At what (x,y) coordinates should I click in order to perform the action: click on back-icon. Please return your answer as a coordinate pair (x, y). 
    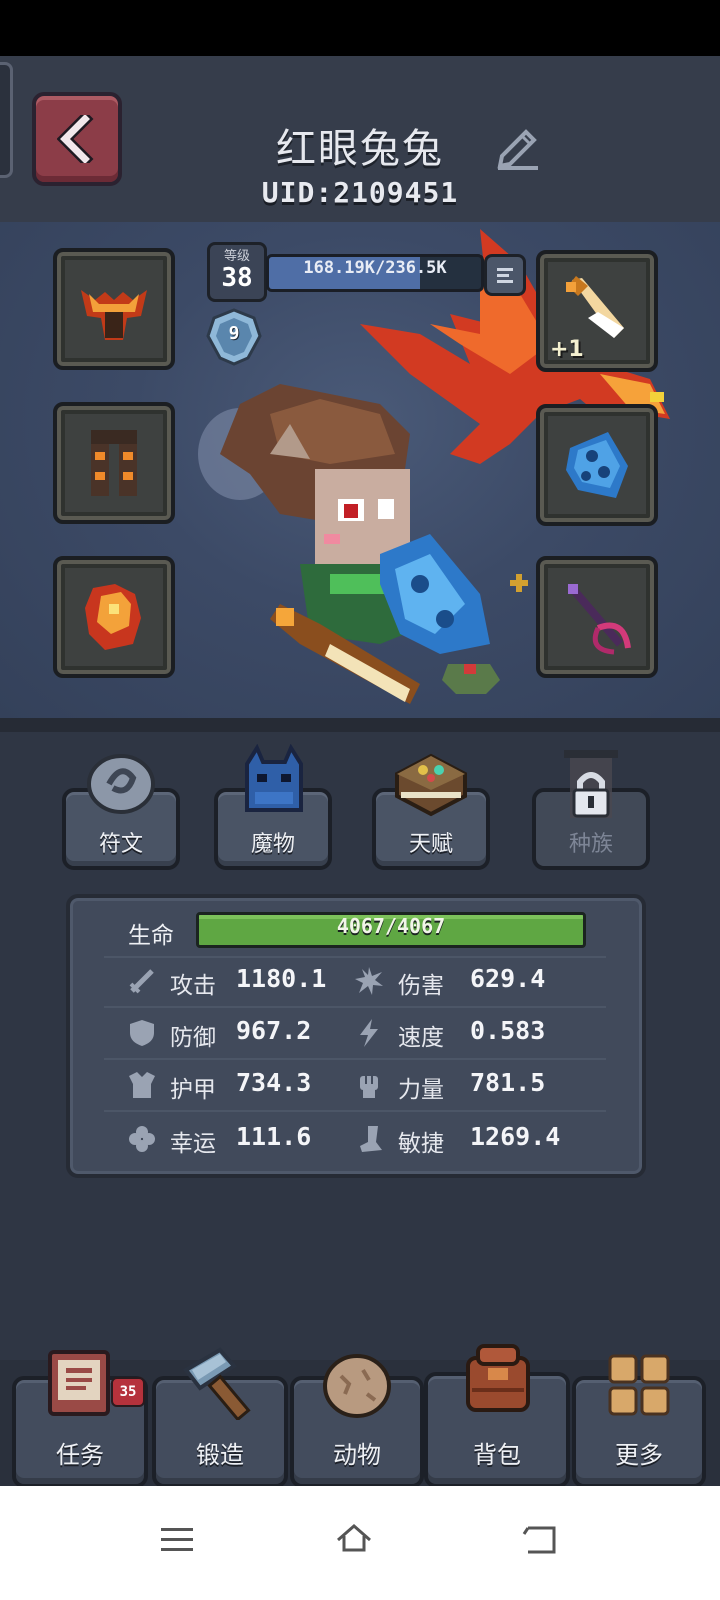
    Looking at the image, I should click on (540, 1540).